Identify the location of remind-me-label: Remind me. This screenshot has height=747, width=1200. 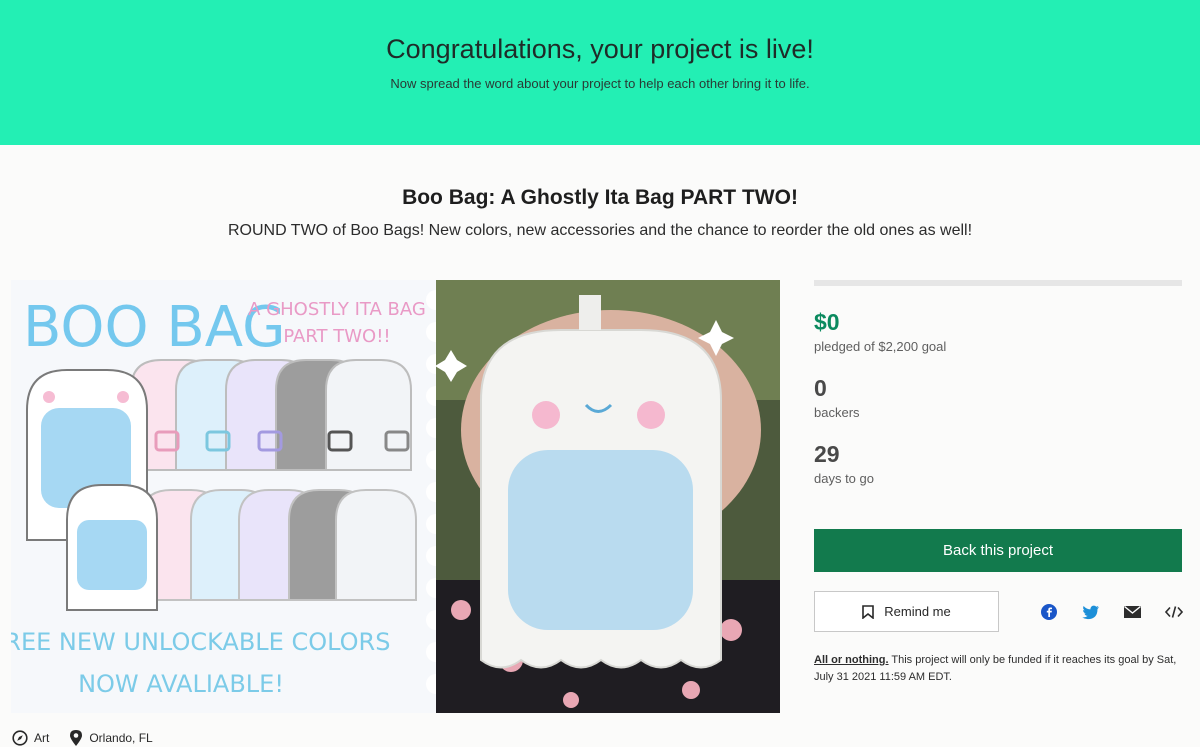
(917, 611).